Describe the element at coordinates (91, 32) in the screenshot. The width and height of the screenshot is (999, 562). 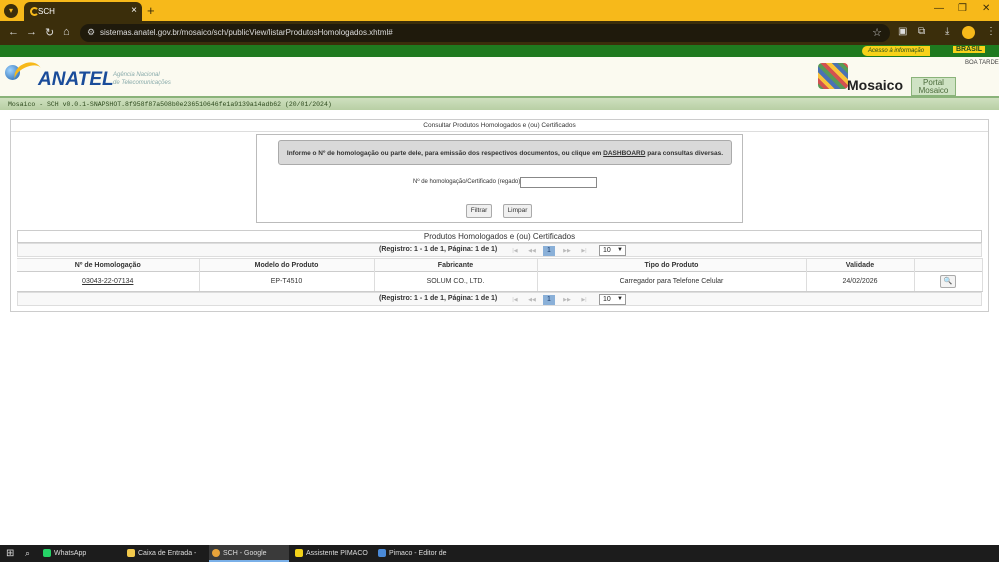
I see `site-info-icon: ⚙` at that location.